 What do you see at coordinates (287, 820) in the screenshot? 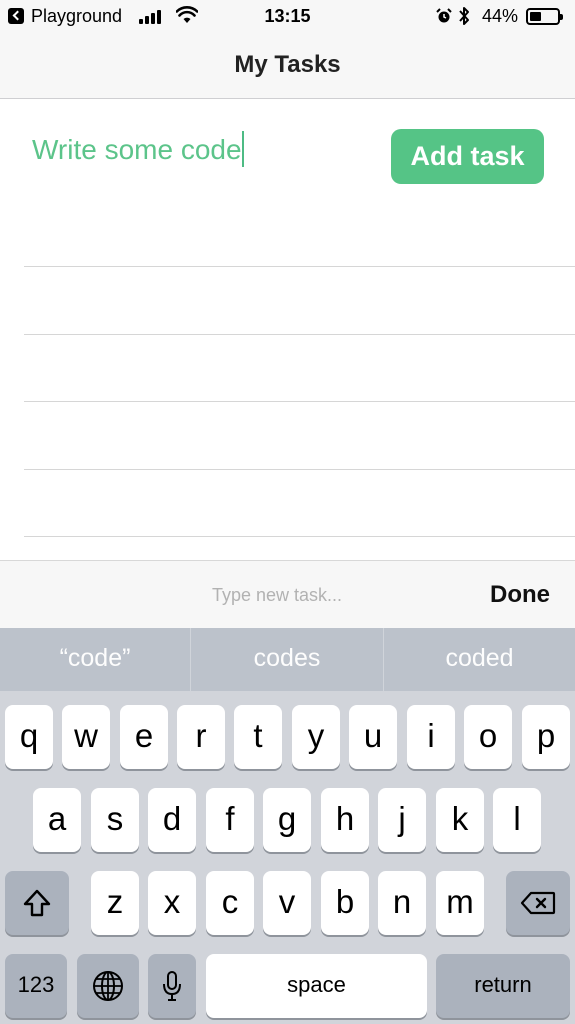
I see `key-g: g` at bounding box center [287, 820].